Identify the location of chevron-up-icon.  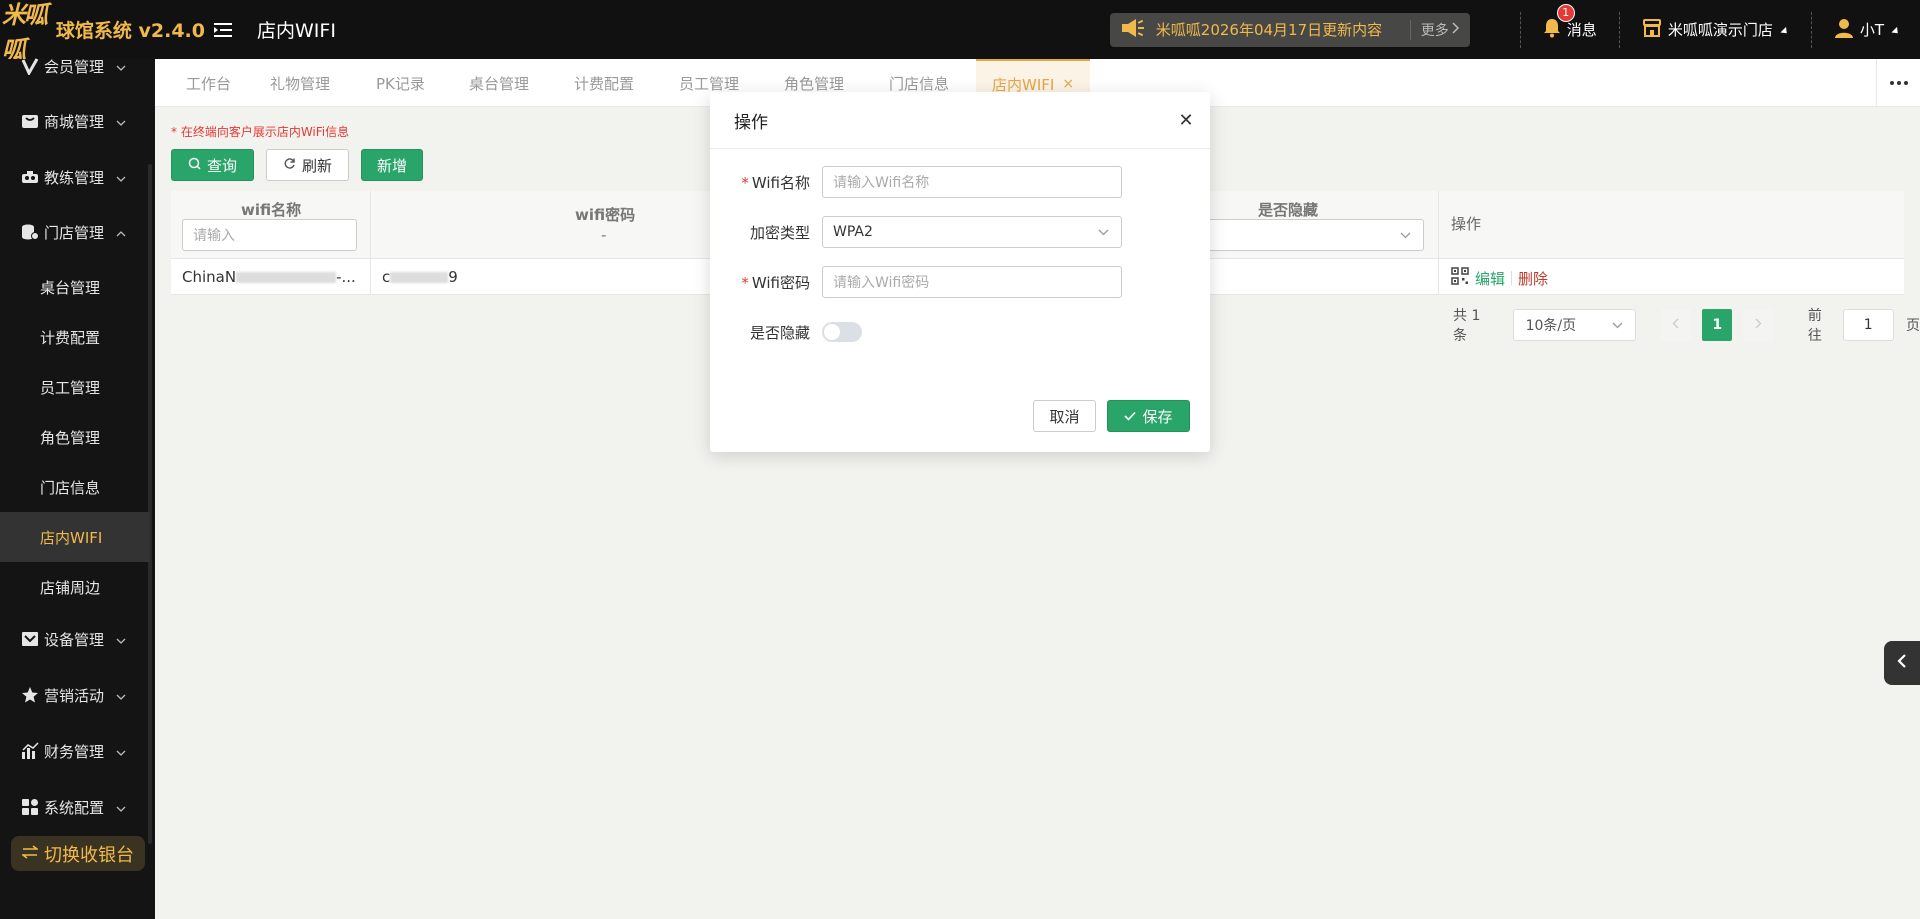
(121, 232).